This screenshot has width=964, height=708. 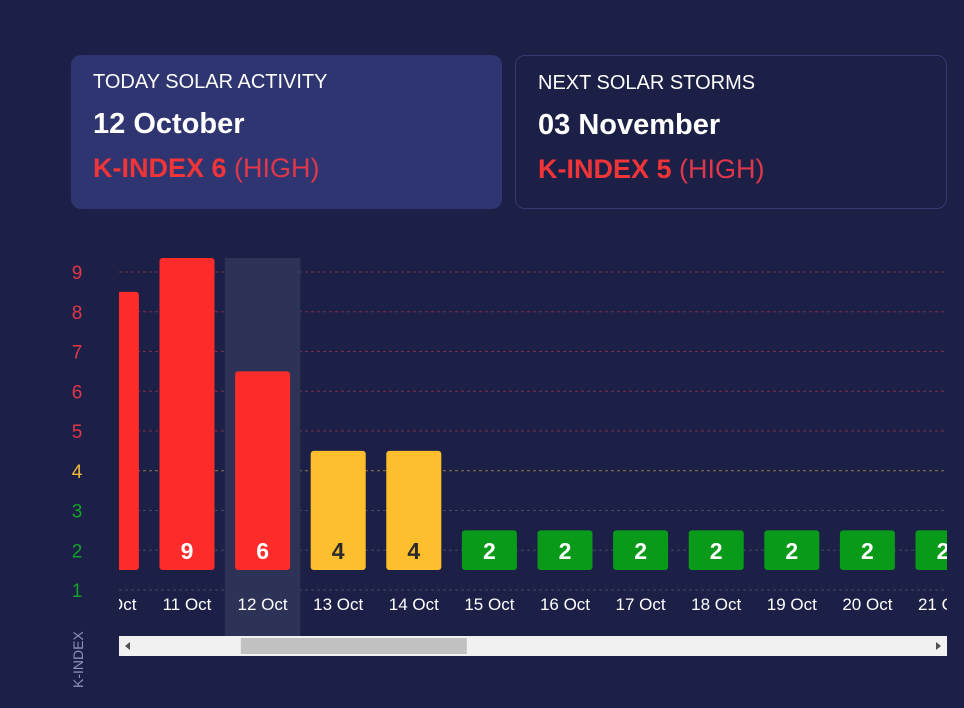 I want to click on x-tick-label: 15 Oct, so click(x=489, y=604).